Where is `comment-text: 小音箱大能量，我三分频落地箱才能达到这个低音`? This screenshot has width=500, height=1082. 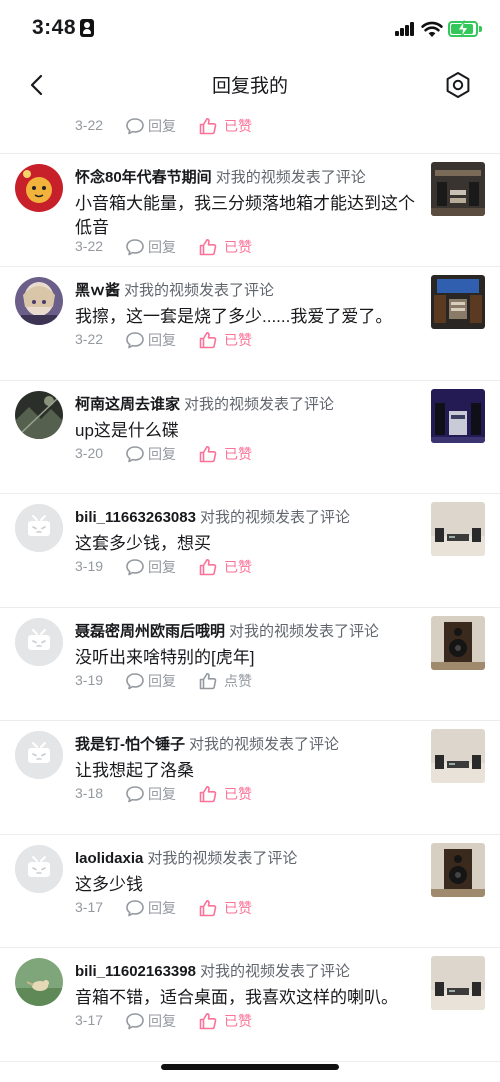 comment-text: 小音箱大能量，我三分频落地箱才能达到这个低音 is located at coordinates (245, 216).